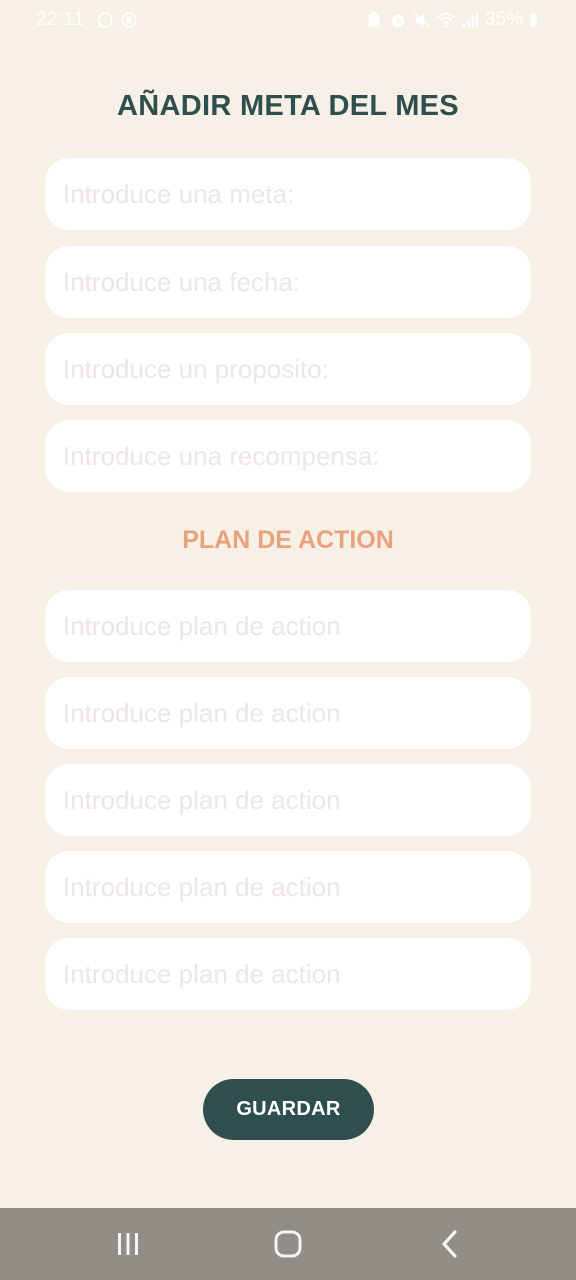 The image size is (576, 1280). Describe the element at coordinates (288, 22) in the screenshot. I see `status-bar: 22:11 35%` at that location.